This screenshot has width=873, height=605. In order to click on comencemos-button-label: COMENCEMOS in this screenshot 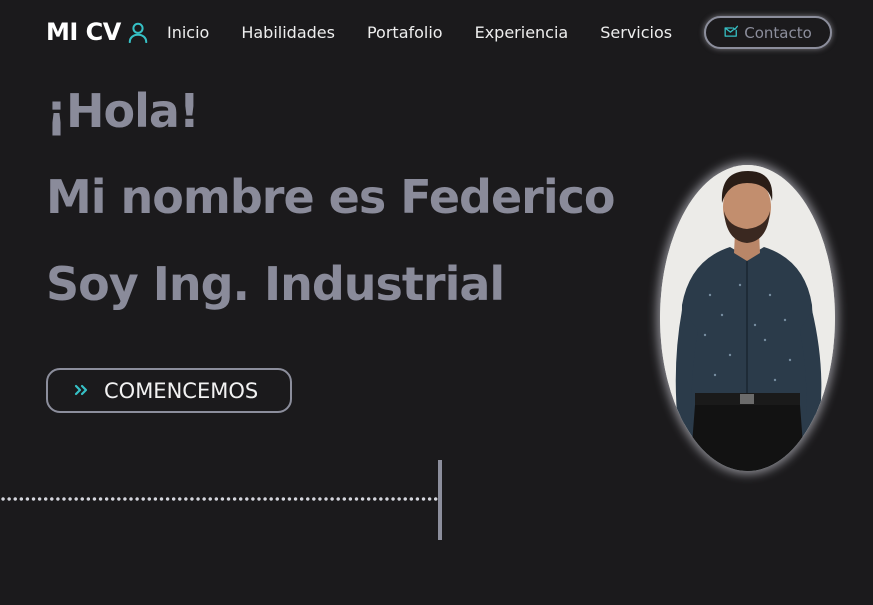, I will do `click(181, 390)`.